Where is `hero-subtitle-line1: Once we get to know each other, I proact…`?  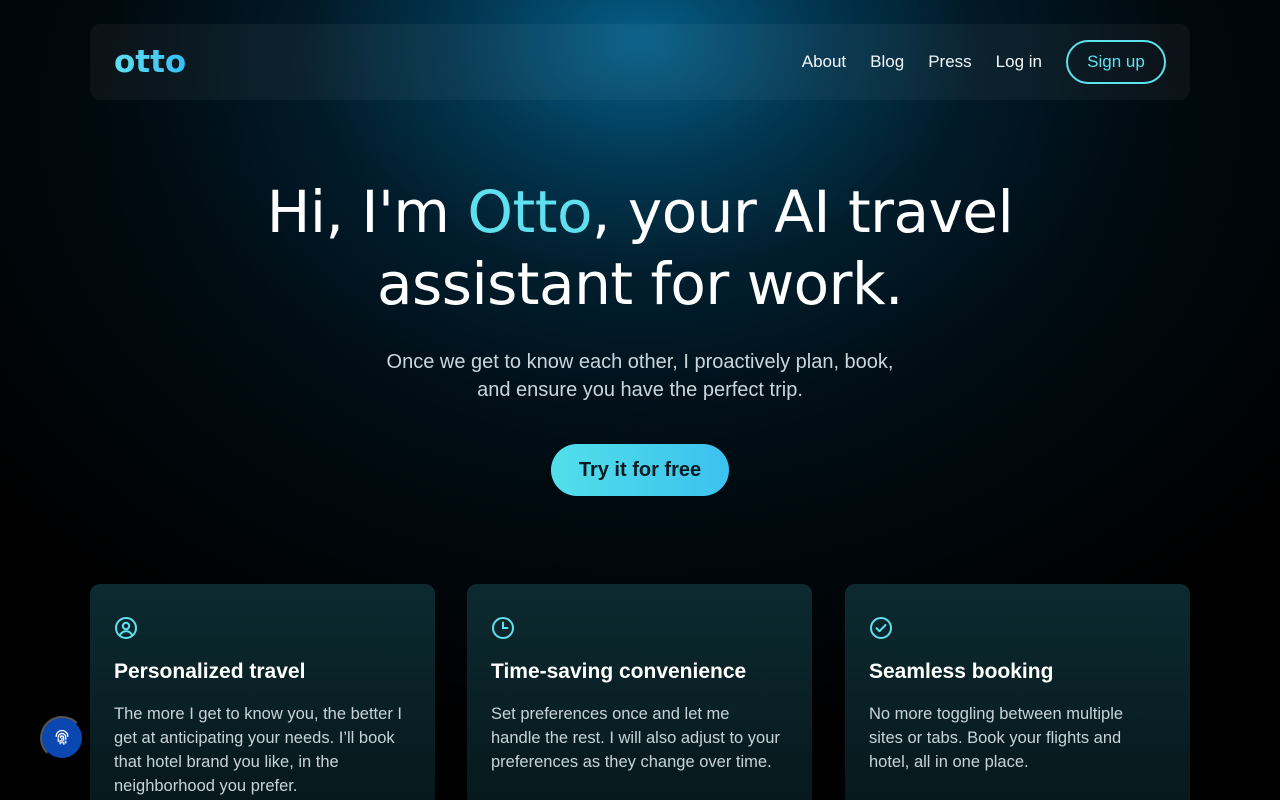 hero-subtitle-line1: Once we get to know each other, I proact… is located at coordinates (640, 362).